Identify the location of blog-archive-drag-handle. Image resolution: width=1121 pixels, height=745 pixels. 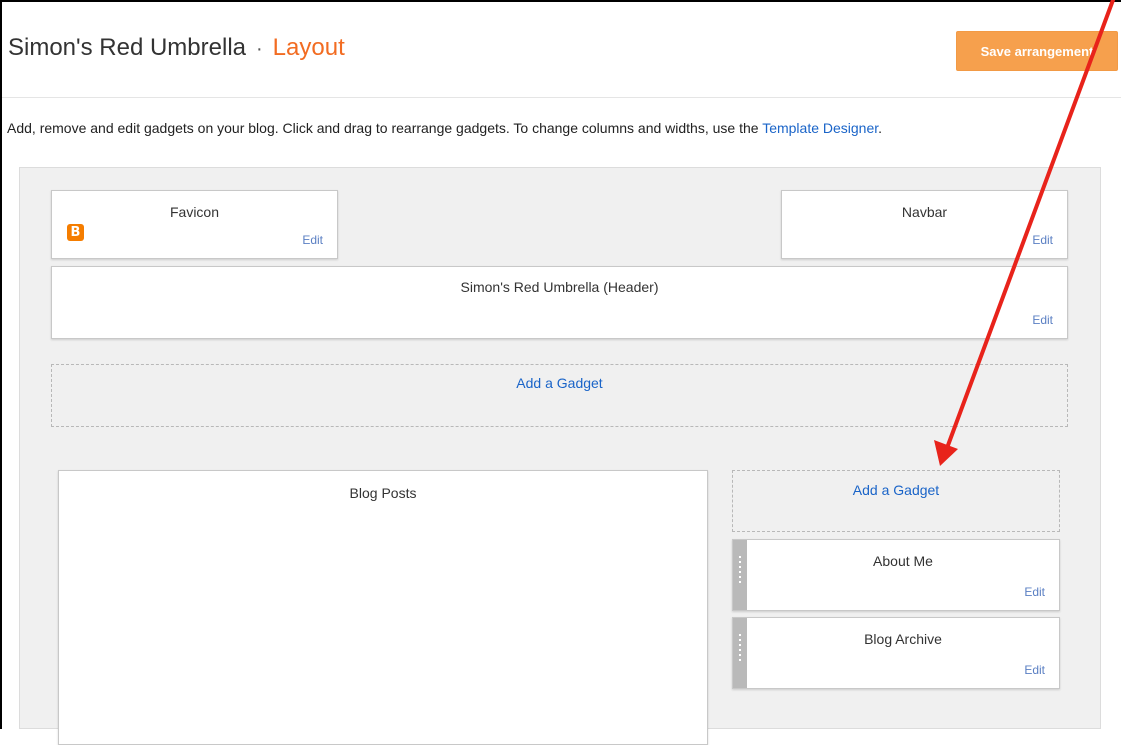
(740, 653).